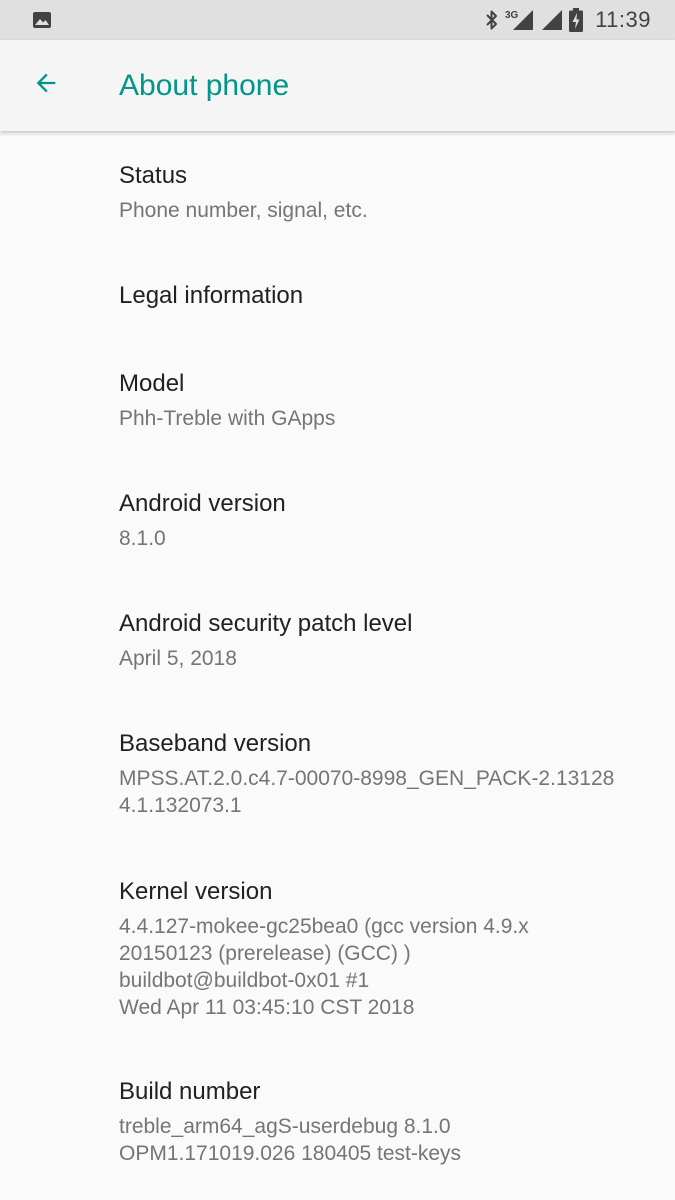  Describe the element at coordinates (196, 891) in the screenshot. I see `item-title: Kernel version` at that location.